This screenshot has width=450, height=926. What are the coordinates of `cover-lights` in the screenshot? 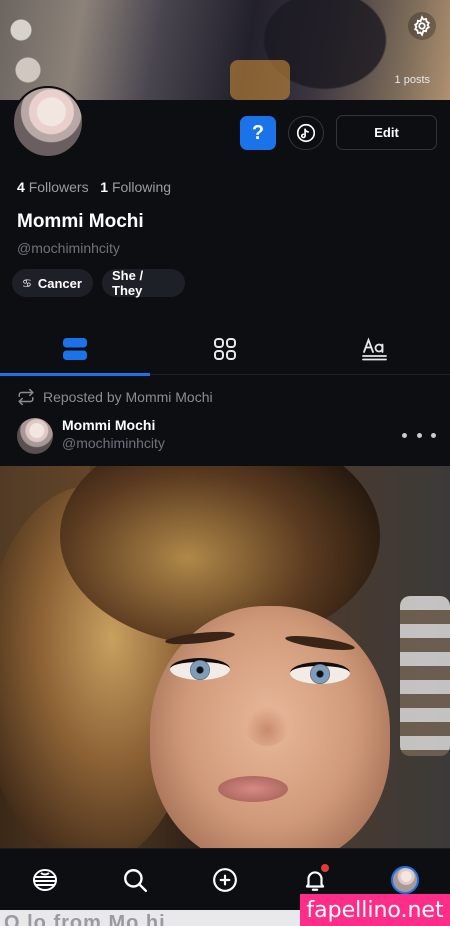 It's located at (35, 50).